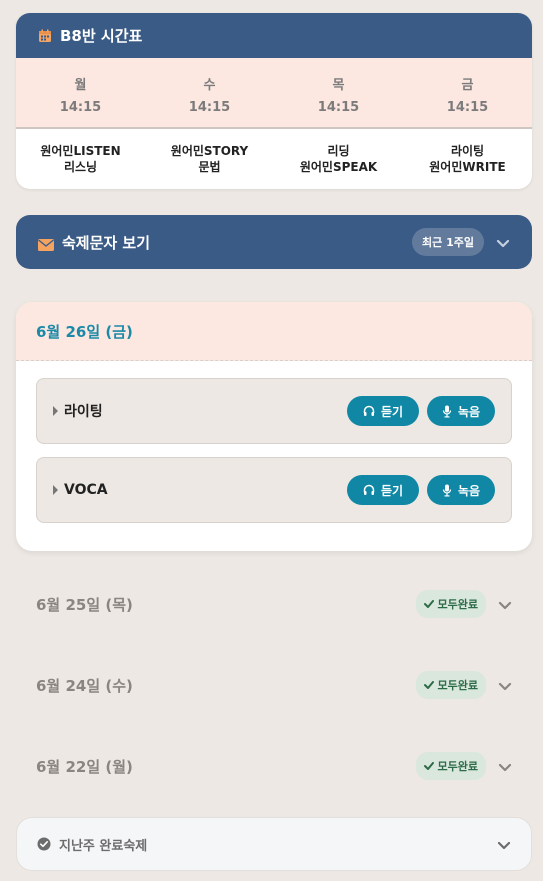 This screenshot has height=881, width=543. What do you see at coordinates (338, 167) in the screenshot?
I see `subject-line: 원어민SPEAK` at bounding box center [338, 167].